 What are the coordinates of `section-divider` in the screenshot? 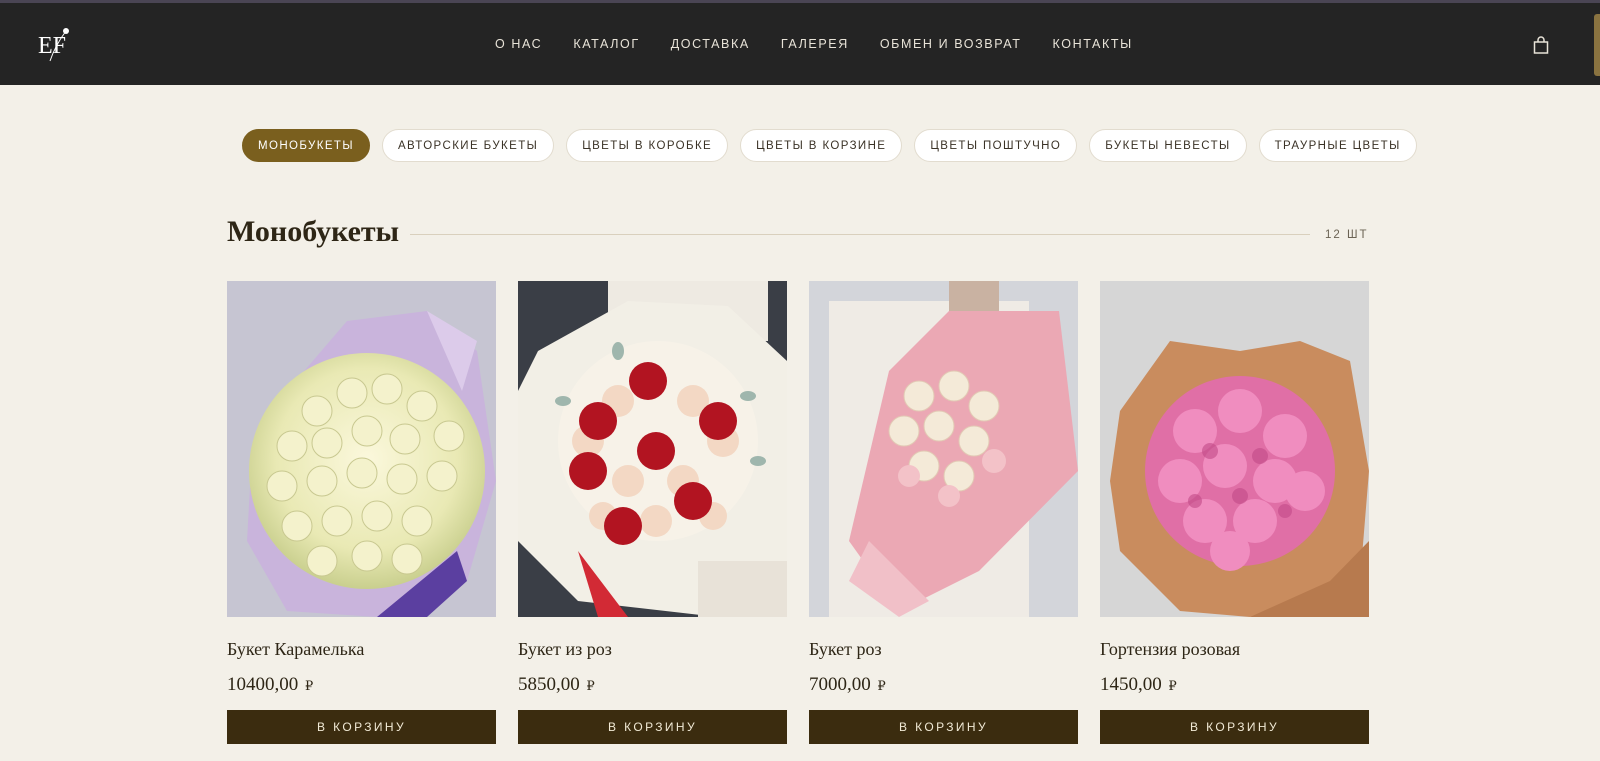 It's located at (860, 234).